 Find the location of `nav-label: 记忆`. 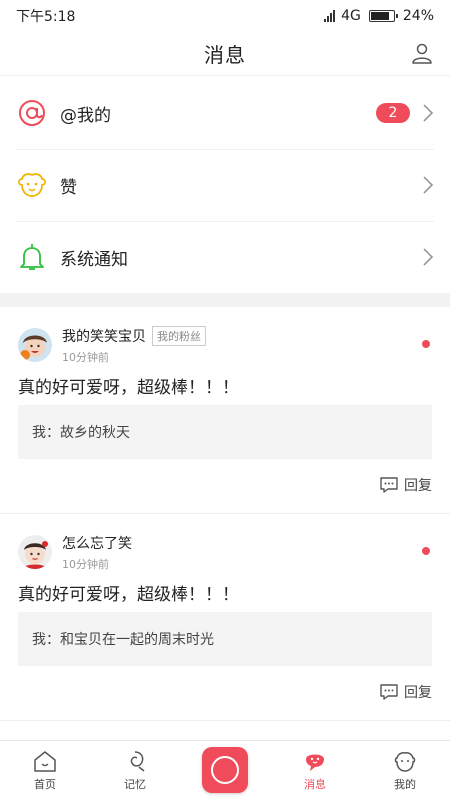

nav-label: 记忆 is located at coordinates (135, 784).